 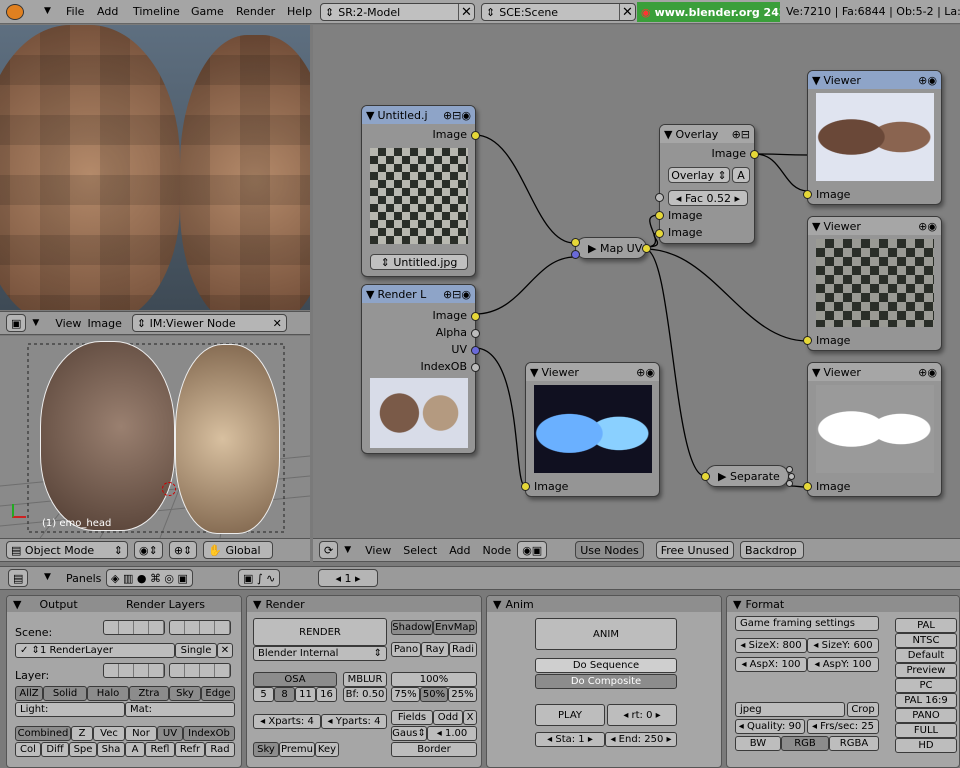 What do you see at coordinates (141, 733) in the screenshot?
I see `pass-nor: Nor` at bounding box center [141, 733].